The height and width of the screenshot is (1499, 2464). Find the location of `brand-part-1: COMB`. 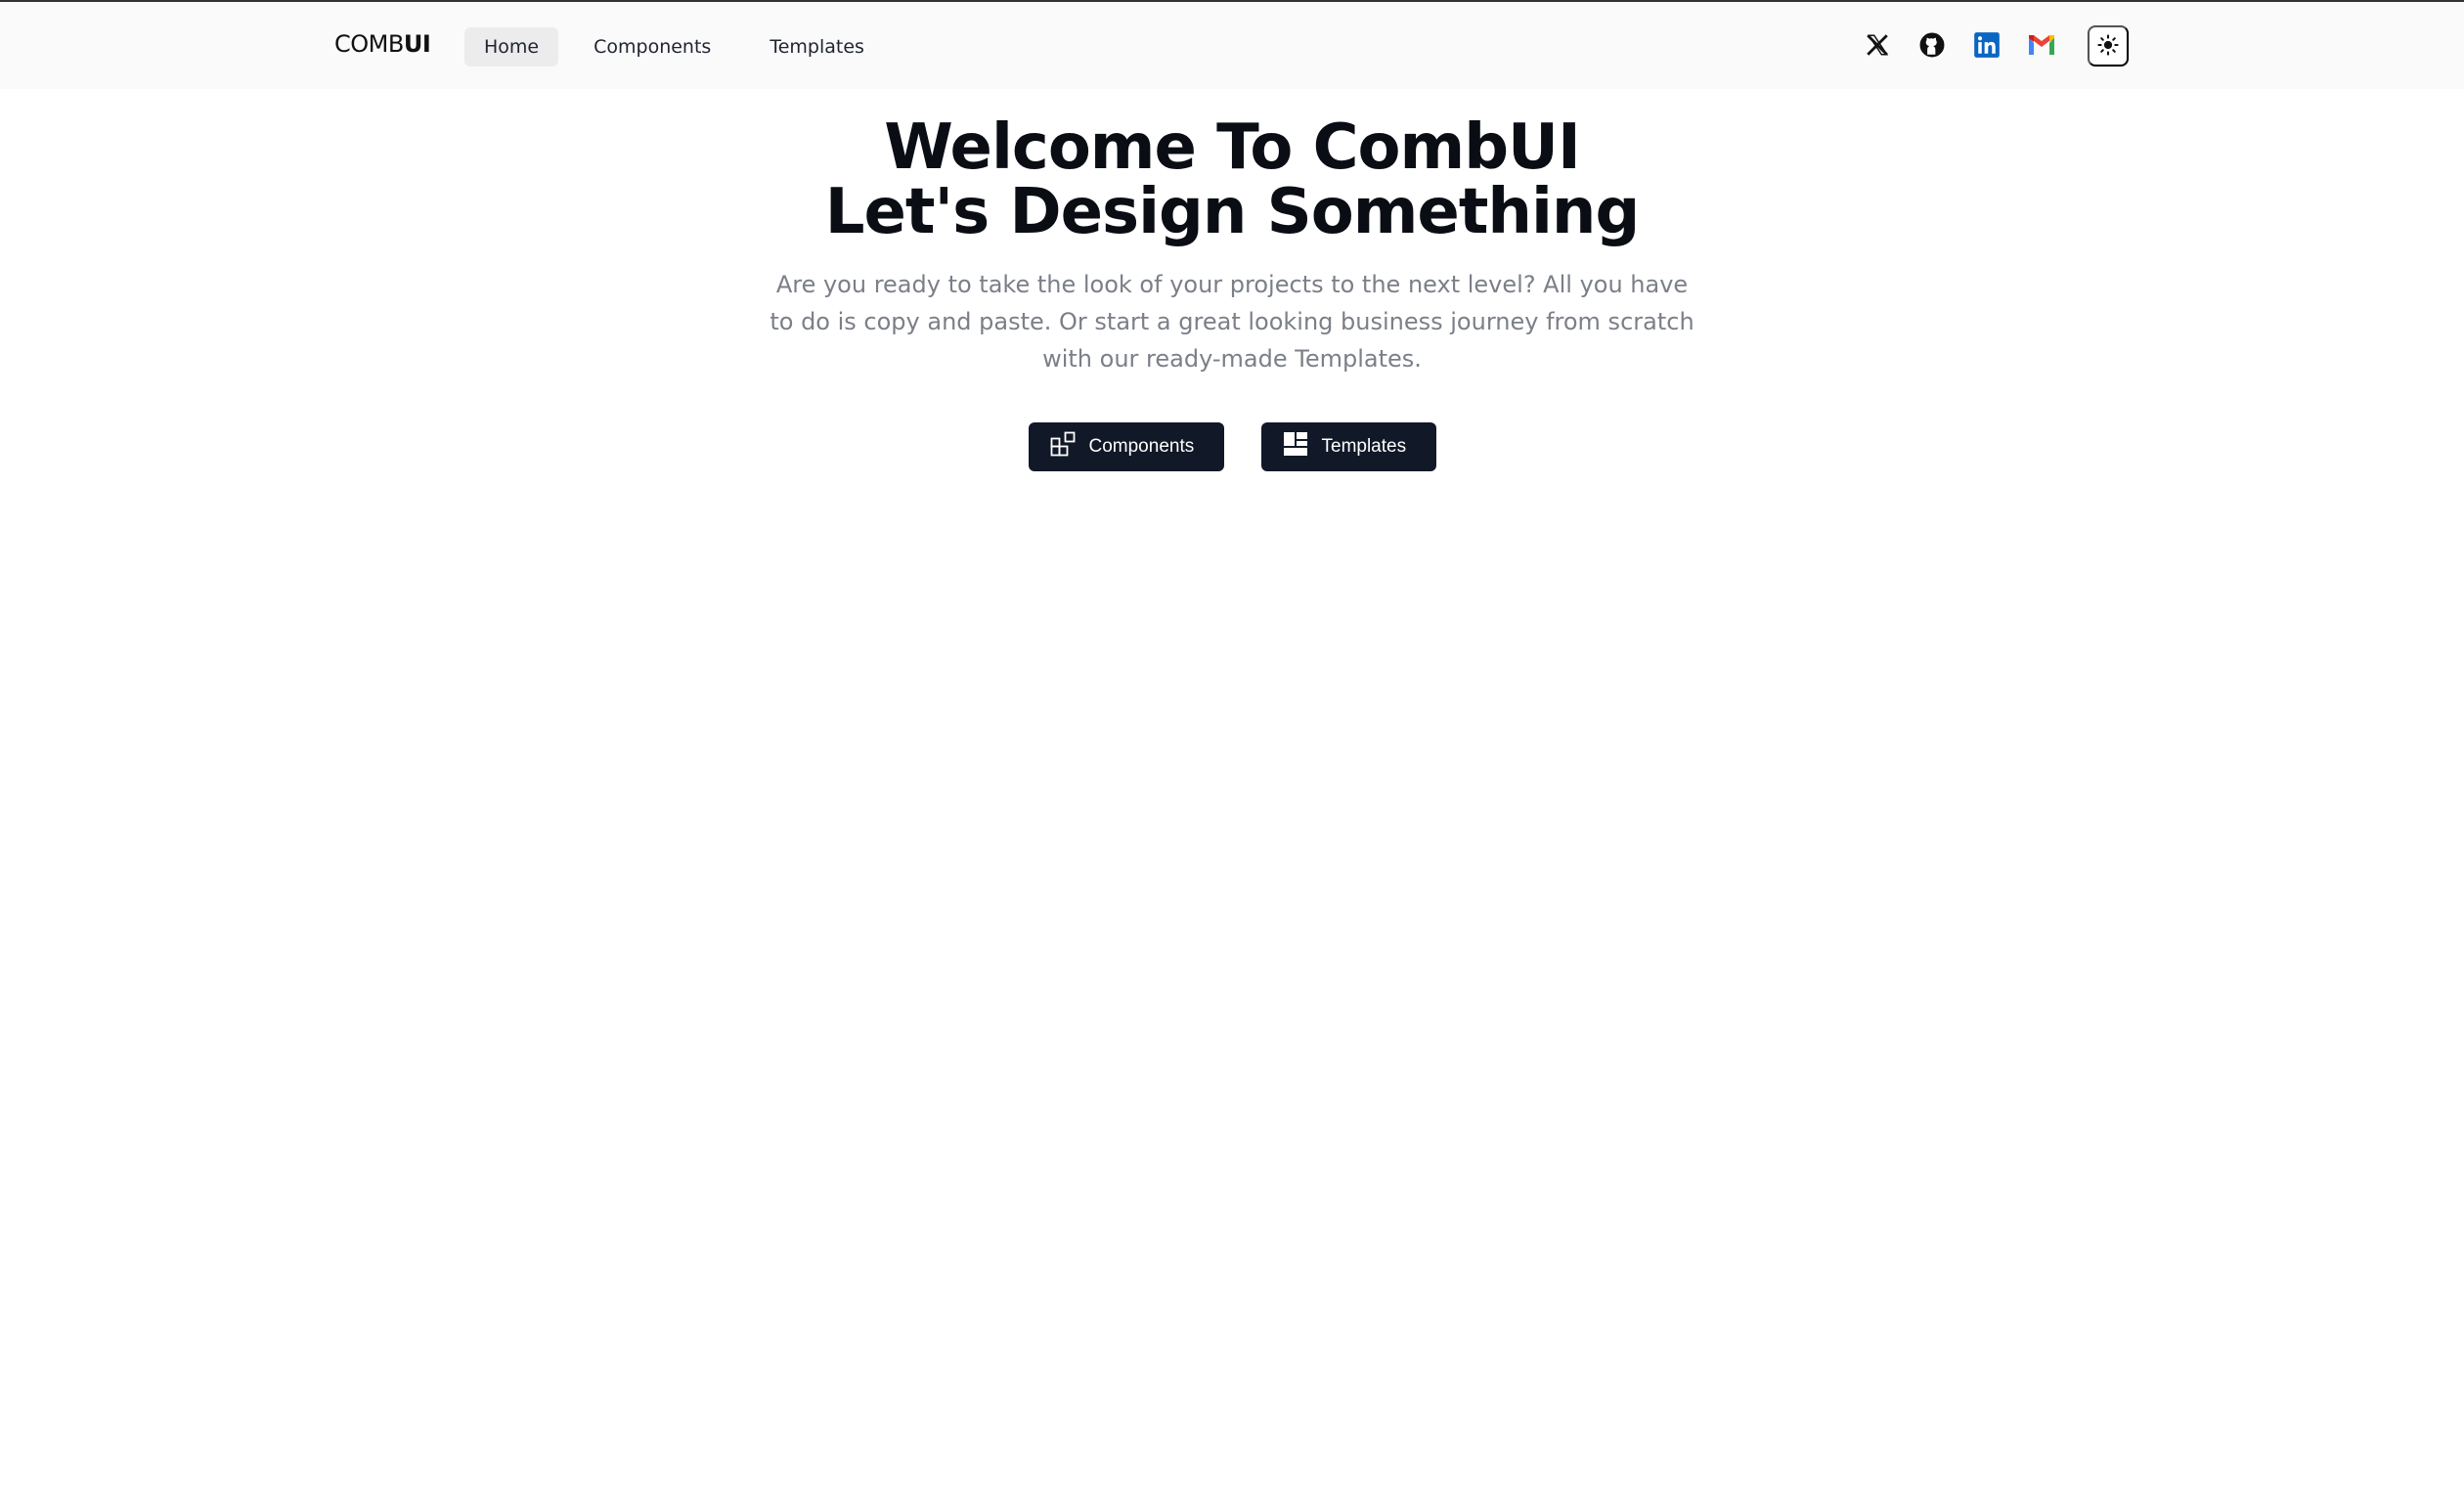

brand-part-1: COMB is located at coordinates (369, 44).